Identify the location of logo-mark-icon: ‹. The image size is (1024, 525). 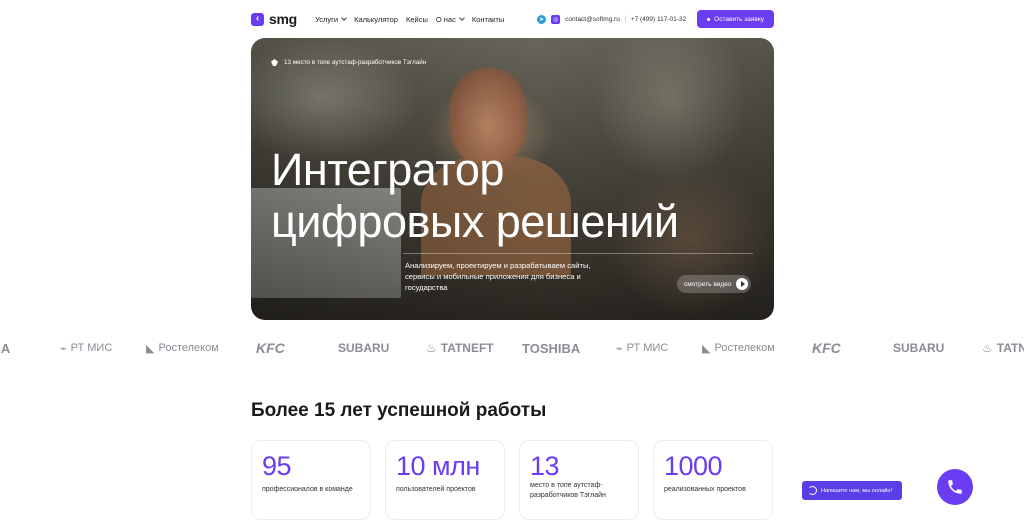
(257, 19).